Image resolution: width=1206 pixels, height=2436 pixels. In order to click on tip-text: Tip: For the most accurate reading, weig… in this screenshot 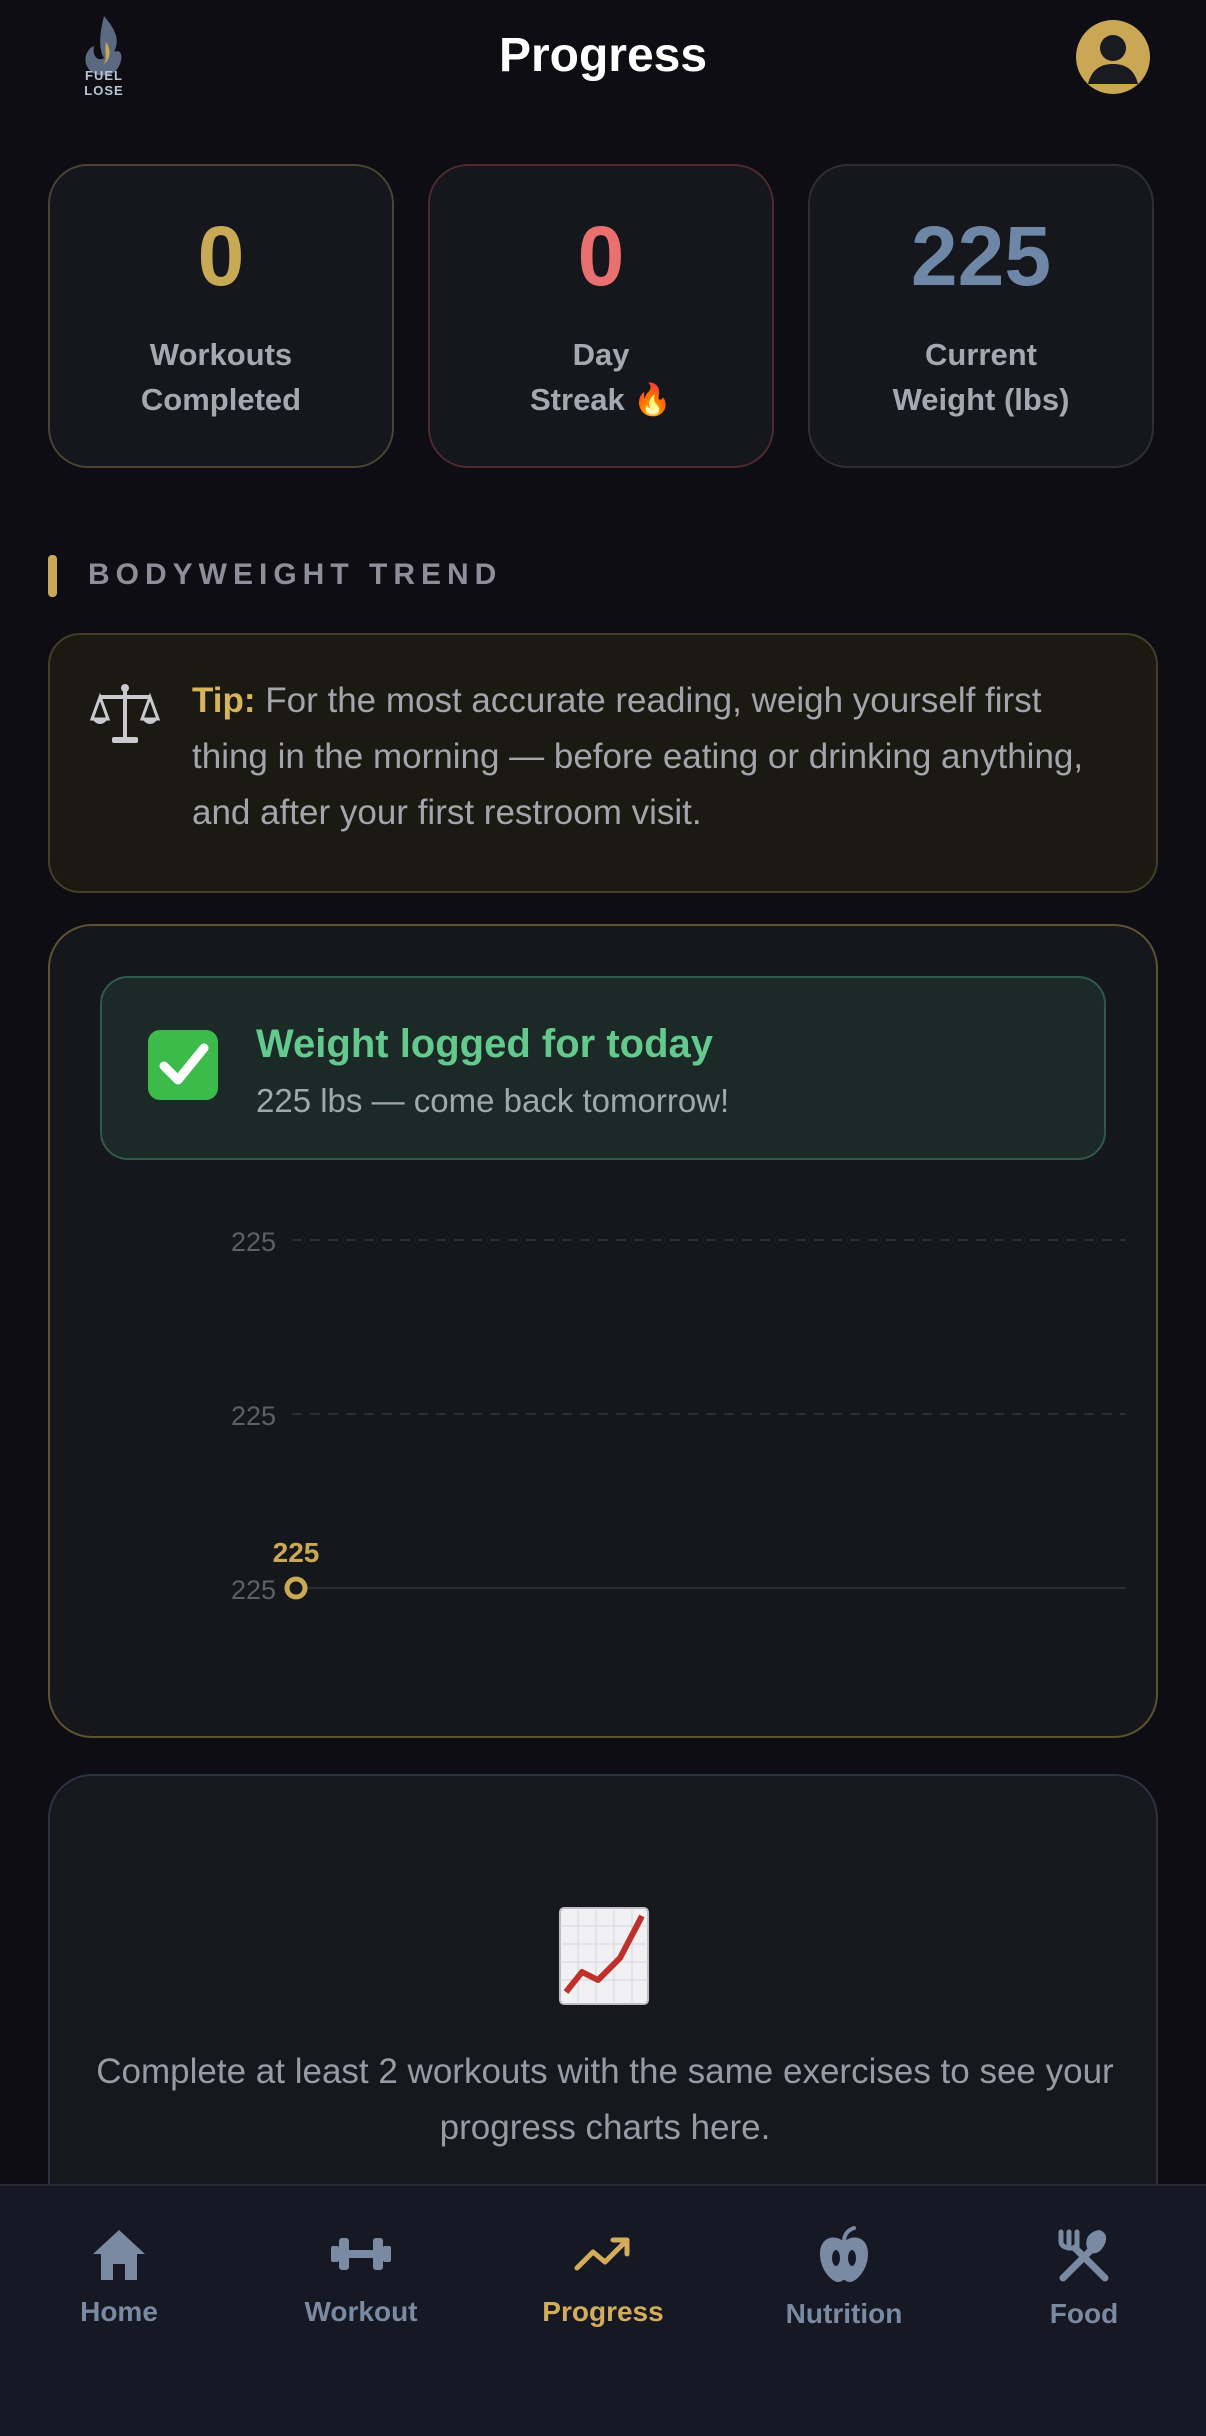, I will do `click(657, 757)`.